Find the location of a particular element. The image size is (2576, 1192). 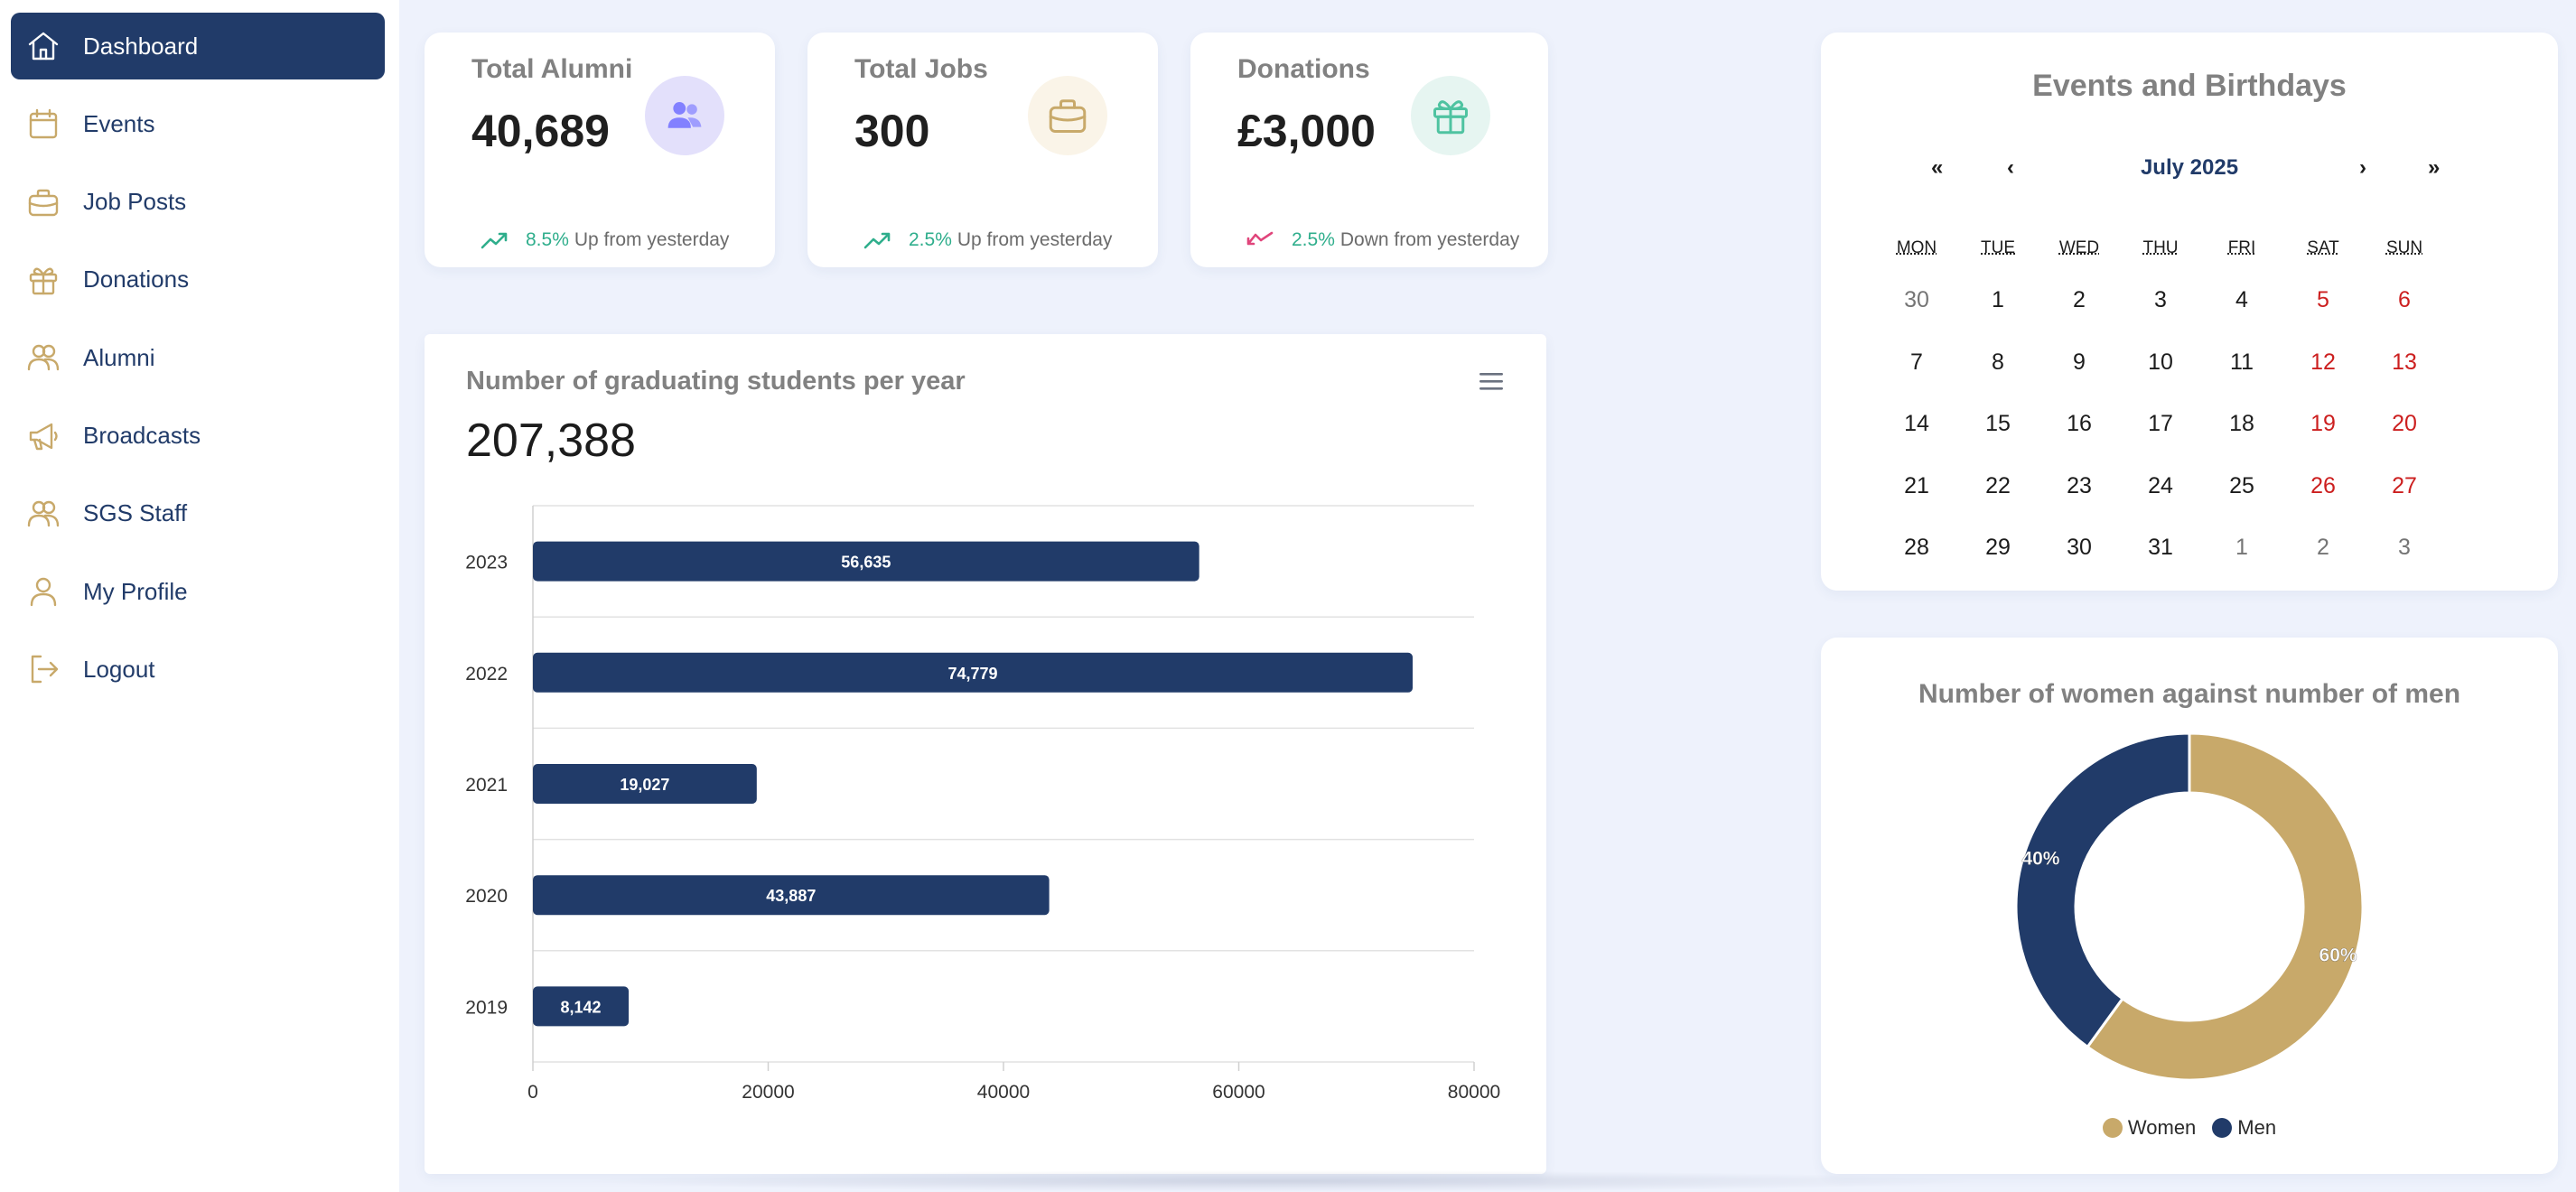

weekday-header: MON is located at coordinates (1916, 248).